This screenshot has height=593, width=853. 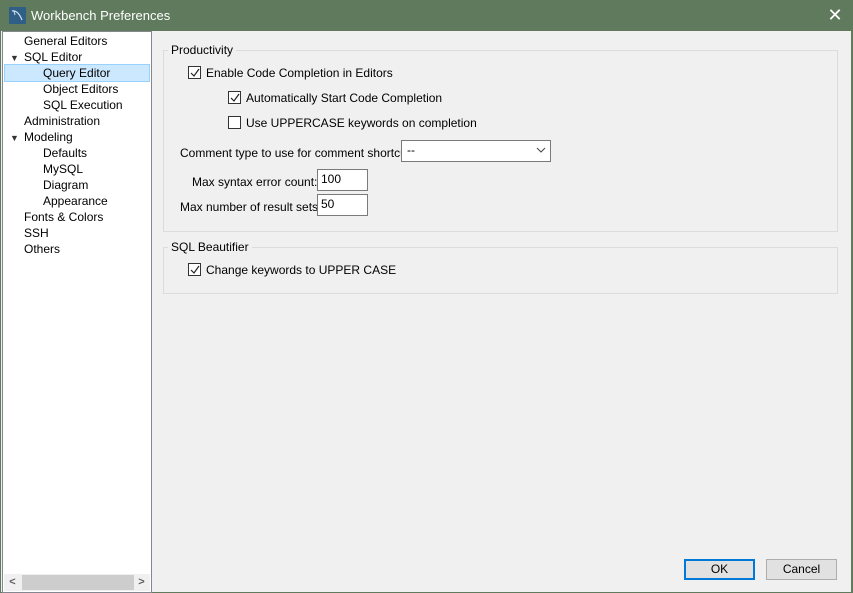 I want to click on enable-code-completion-checkbox, so click(x=194, y=72).